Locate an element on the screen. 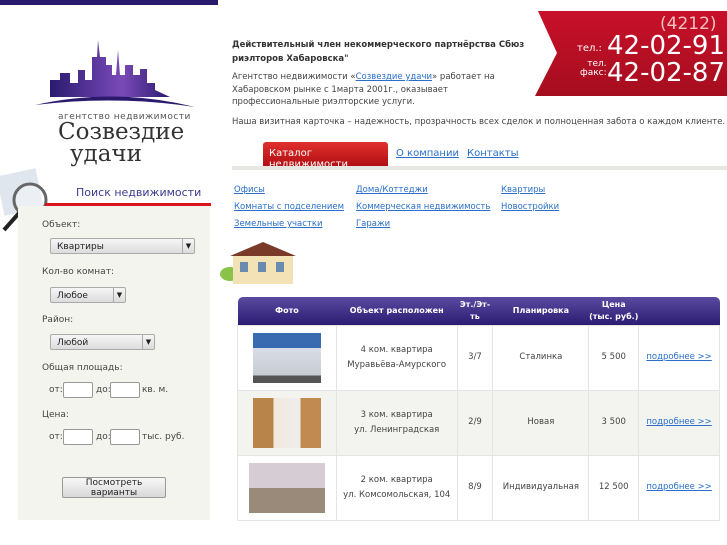 This screenshot has width=727, height=545. floor-cell: 2/9 is located at coordinates (475, 422).